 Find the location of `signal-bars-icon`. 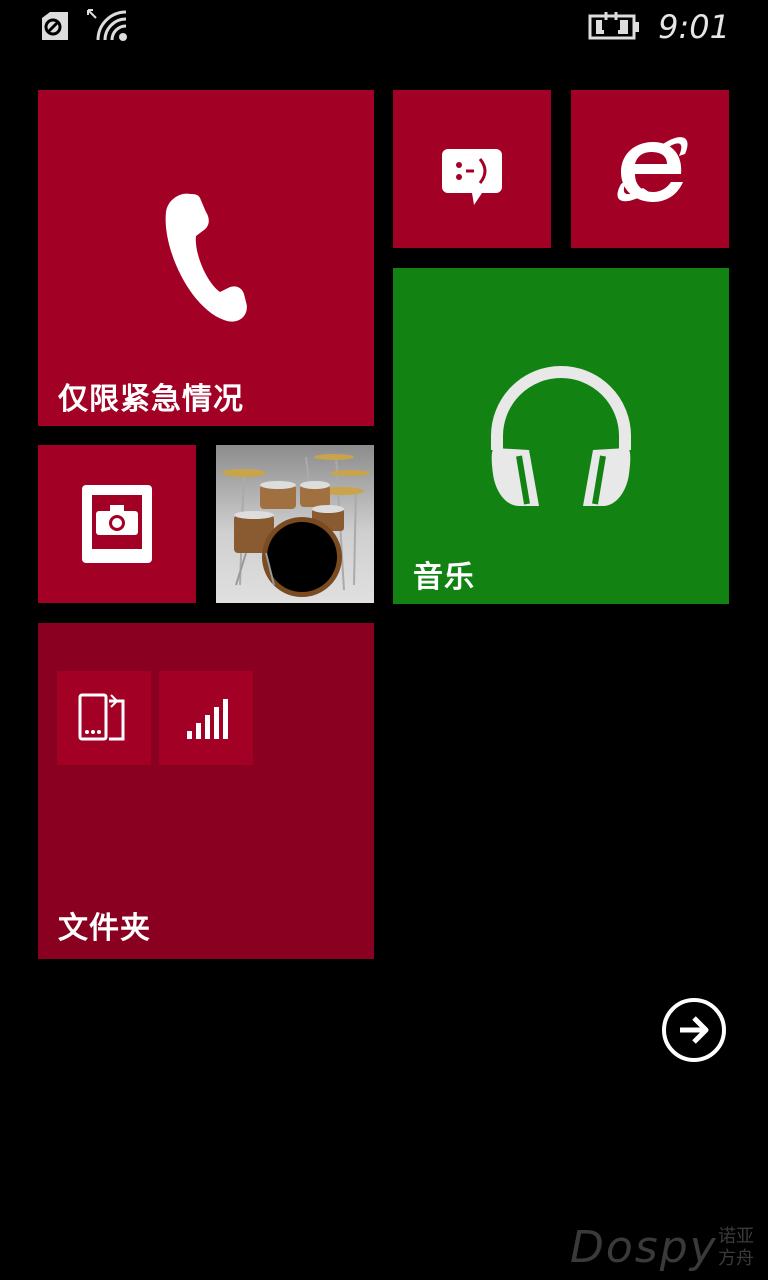

signal-bars-icon is located at coordinates (207, 719).